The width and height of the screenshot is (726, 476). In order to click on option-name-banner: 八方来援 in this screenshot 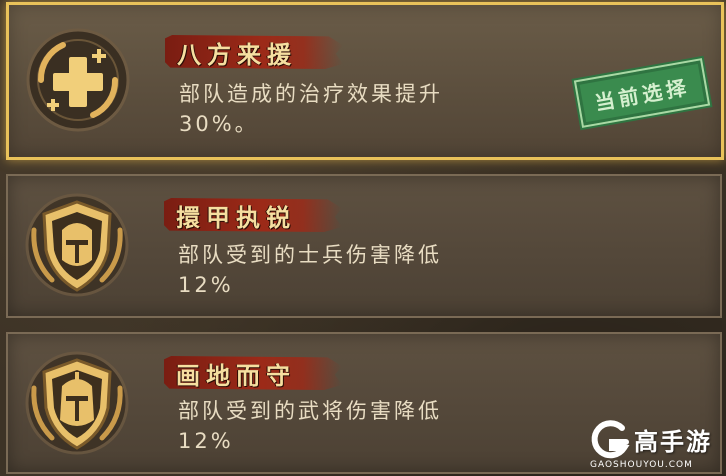, I will do `click(254, 52)`.